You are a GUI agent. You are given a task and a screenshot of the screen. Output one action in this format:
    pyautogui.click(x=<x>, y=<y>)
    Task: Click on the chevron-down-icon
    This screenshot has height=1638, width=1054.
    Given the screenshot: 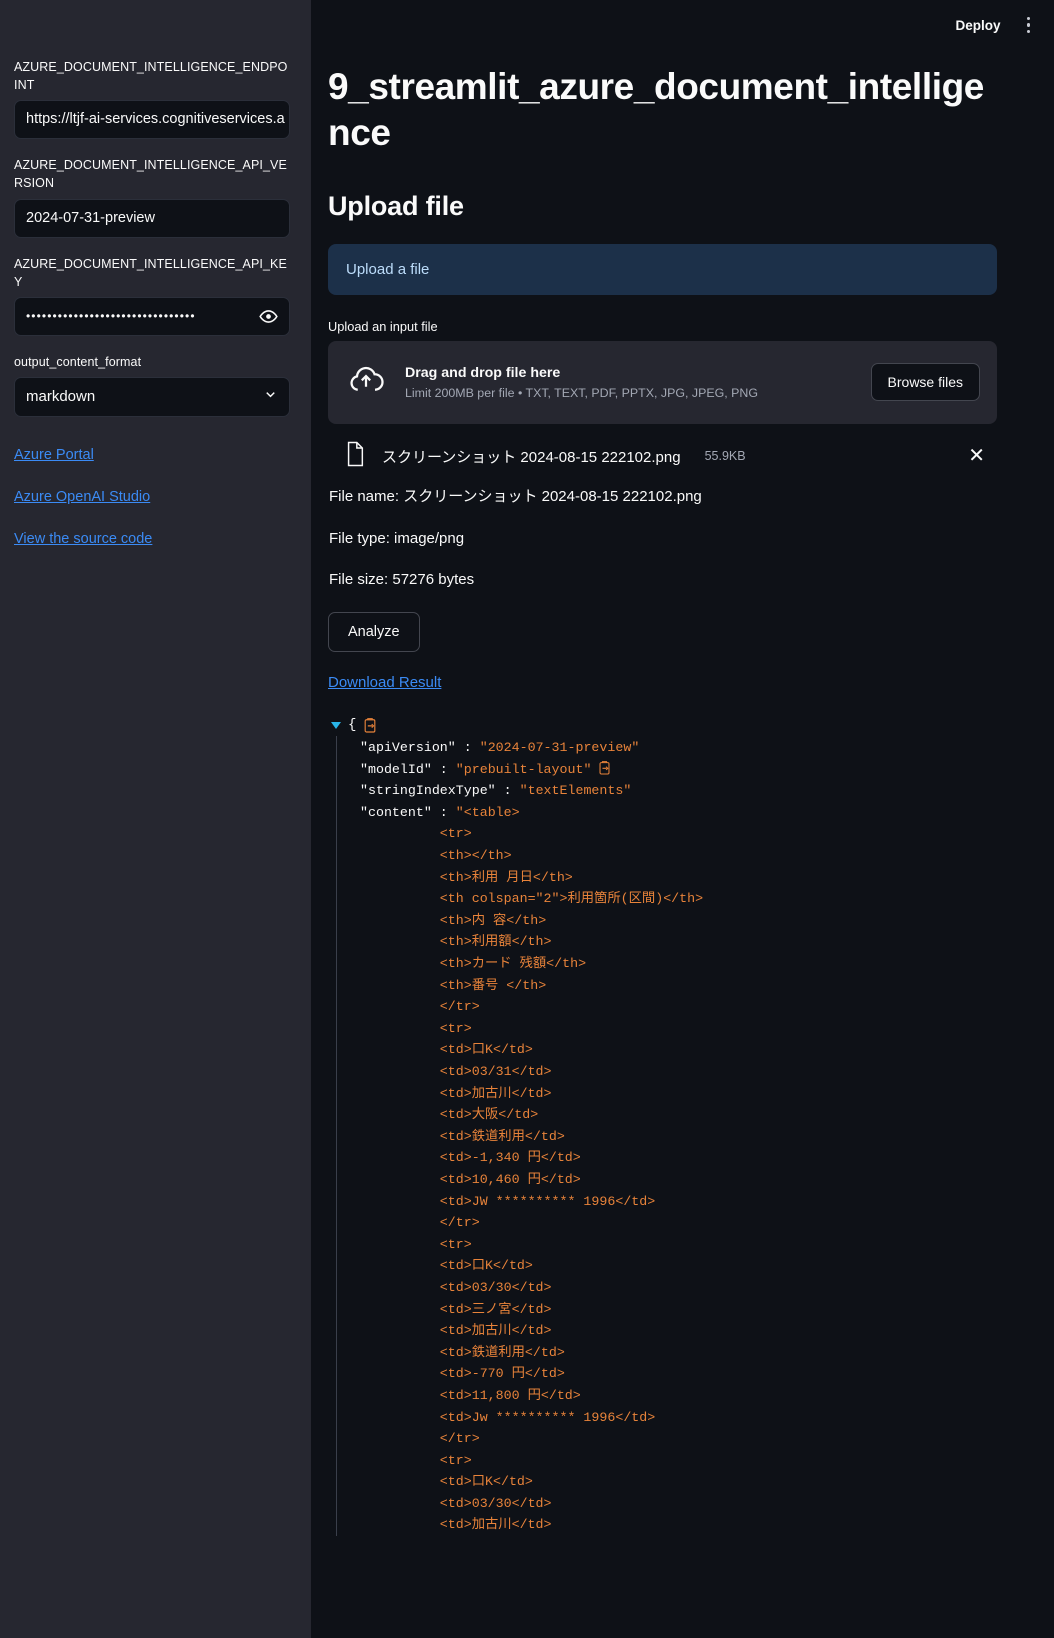 What is the action you would take?
    pyautogui.click(x=270, y=397)
    